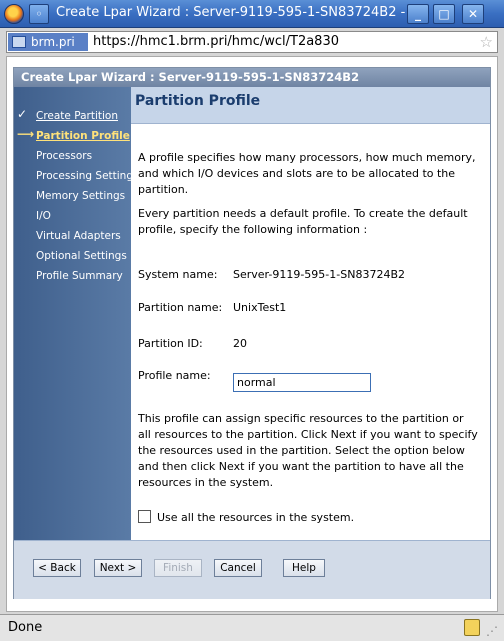  What do you see at coordinates (472, 627) in the screenshot?
I see `lock-icon` at bounding box center [472, 627].